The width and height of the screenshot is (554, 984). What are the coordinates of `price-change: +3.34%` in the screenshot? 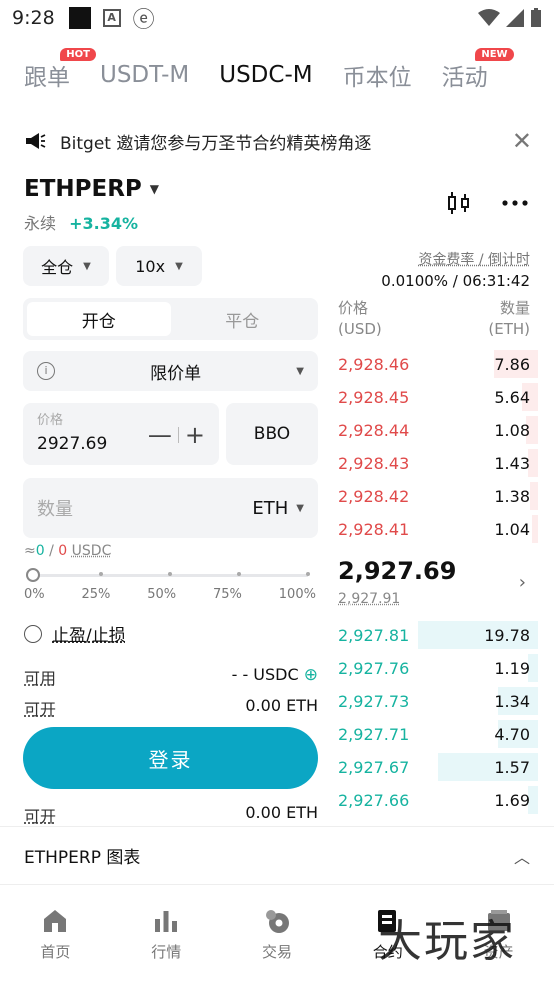 It's located at (104, 223).